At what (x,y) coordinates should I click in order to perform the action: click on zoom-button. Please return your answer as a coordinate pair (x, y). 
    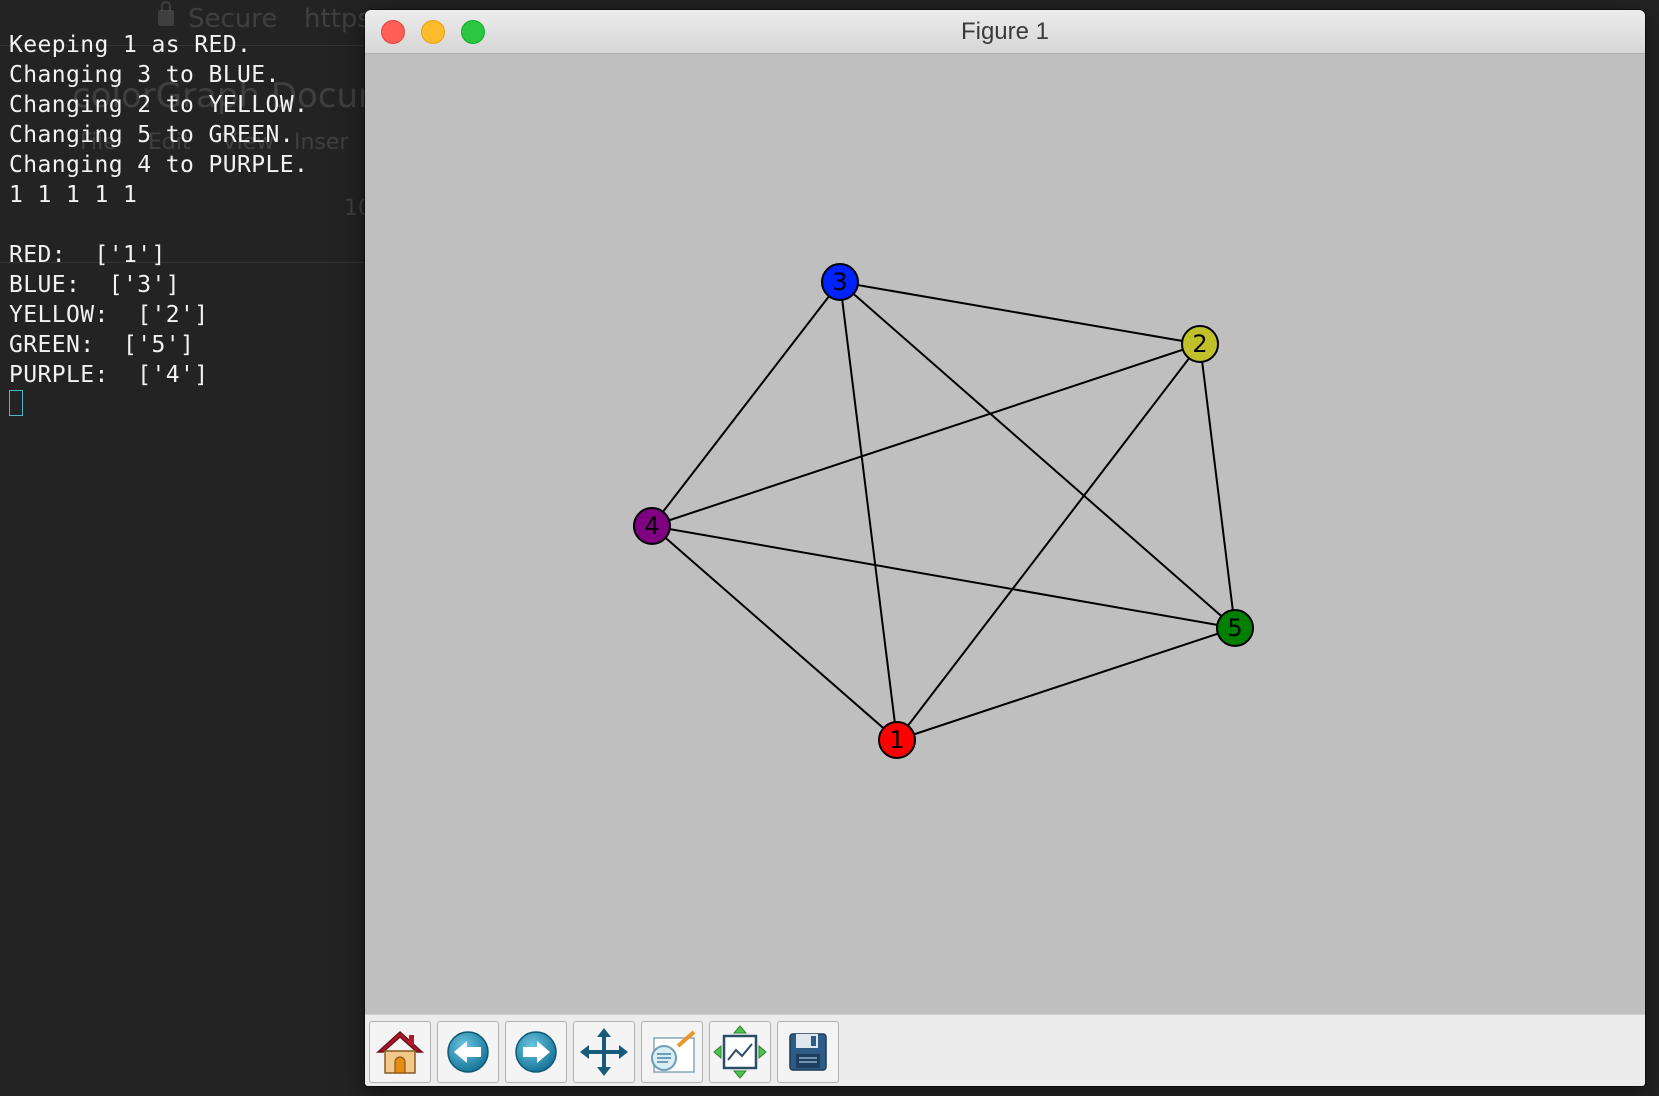
    Looking at the image, I should click on (672, 1052).